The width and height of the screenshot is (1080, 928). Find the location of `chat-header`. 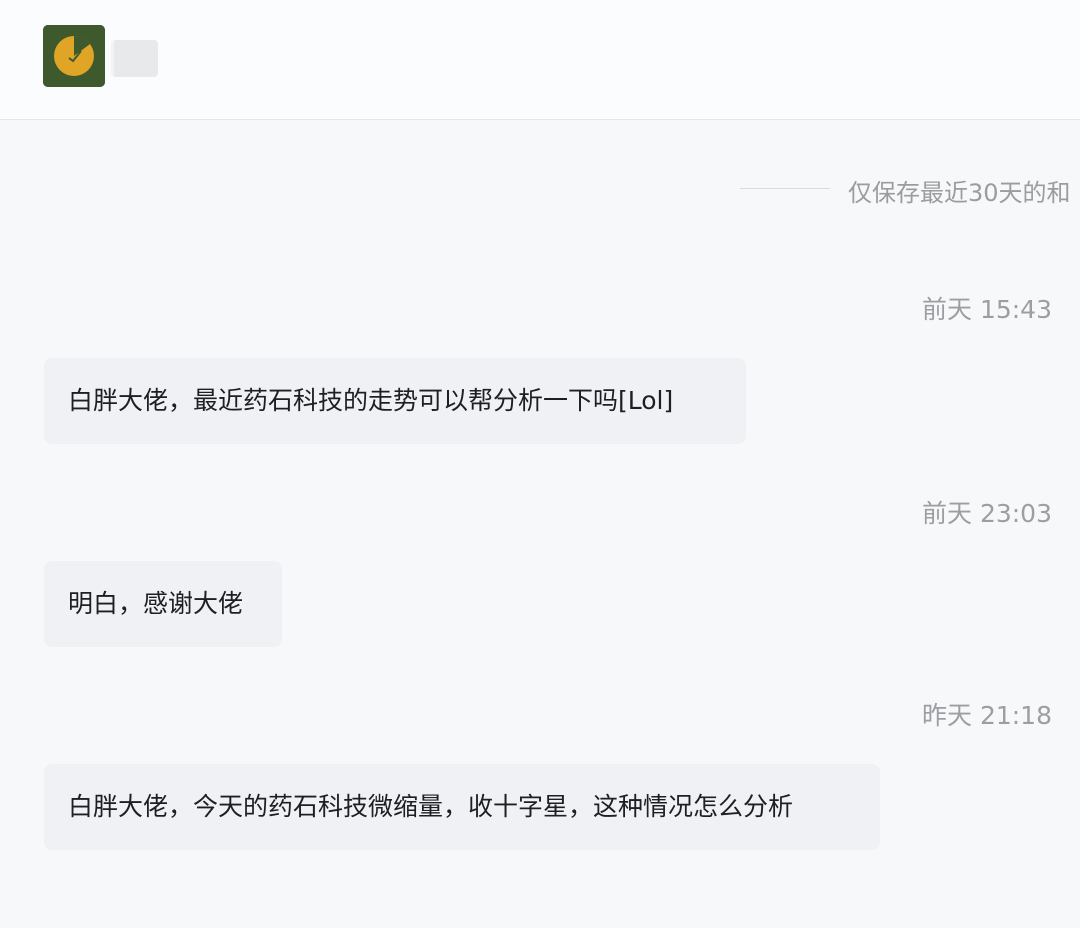

chat-header is located at coordinates (540, 60).